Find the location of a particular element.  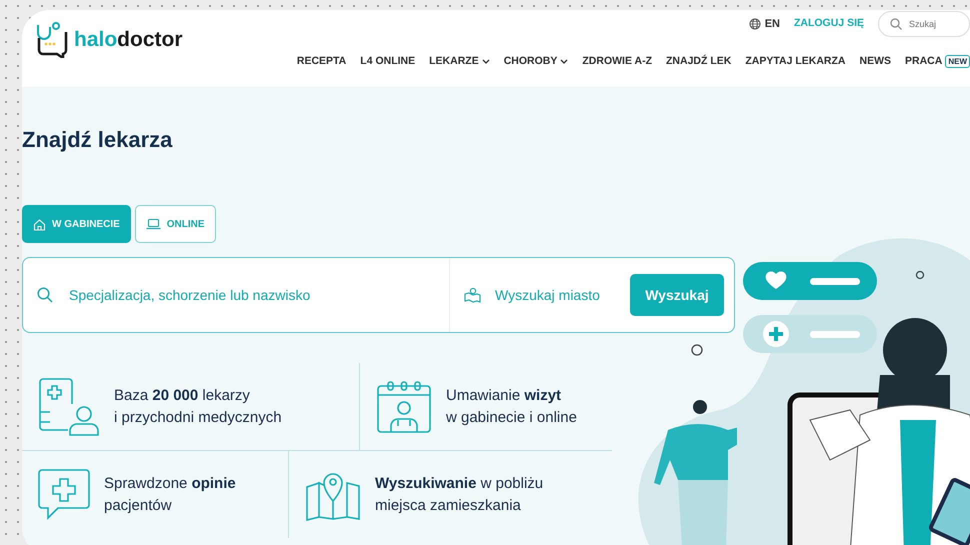

new-badge: NEW is located at coordinates (957, 61).